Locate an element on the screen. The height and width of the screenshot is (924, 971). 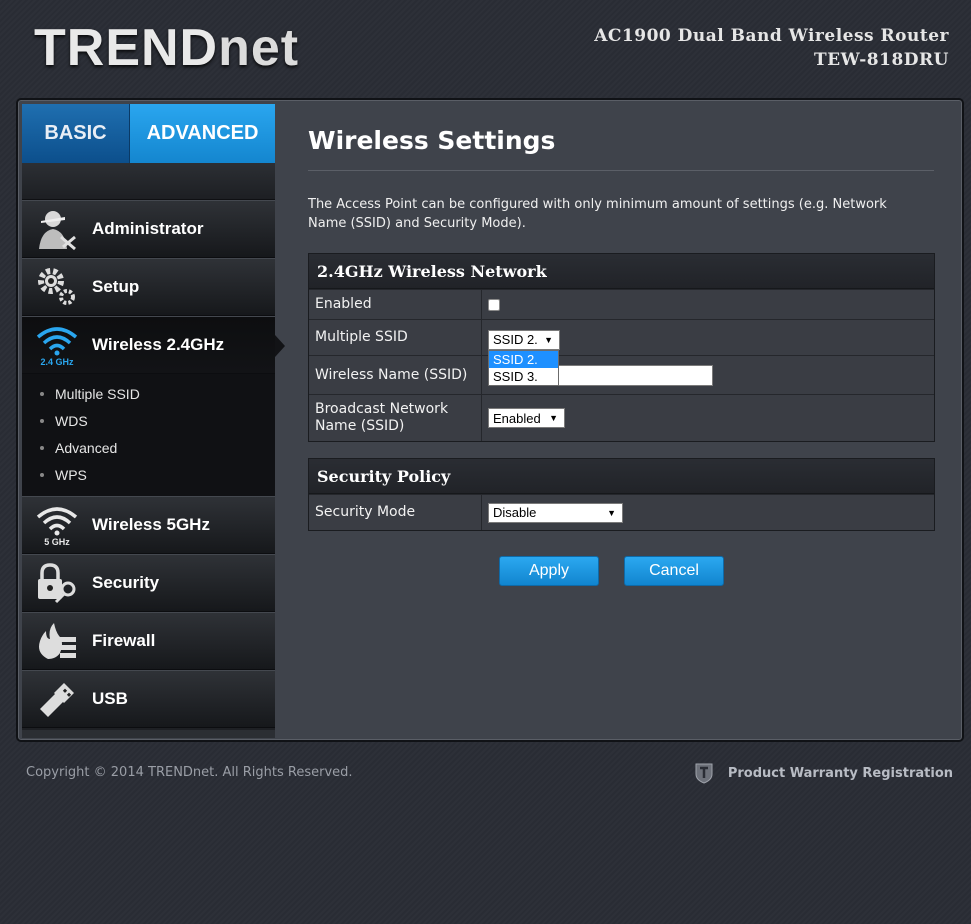
multiple-ssid-dropdown: SSID 2. SSID 3. is located at coordinates (523, 368).